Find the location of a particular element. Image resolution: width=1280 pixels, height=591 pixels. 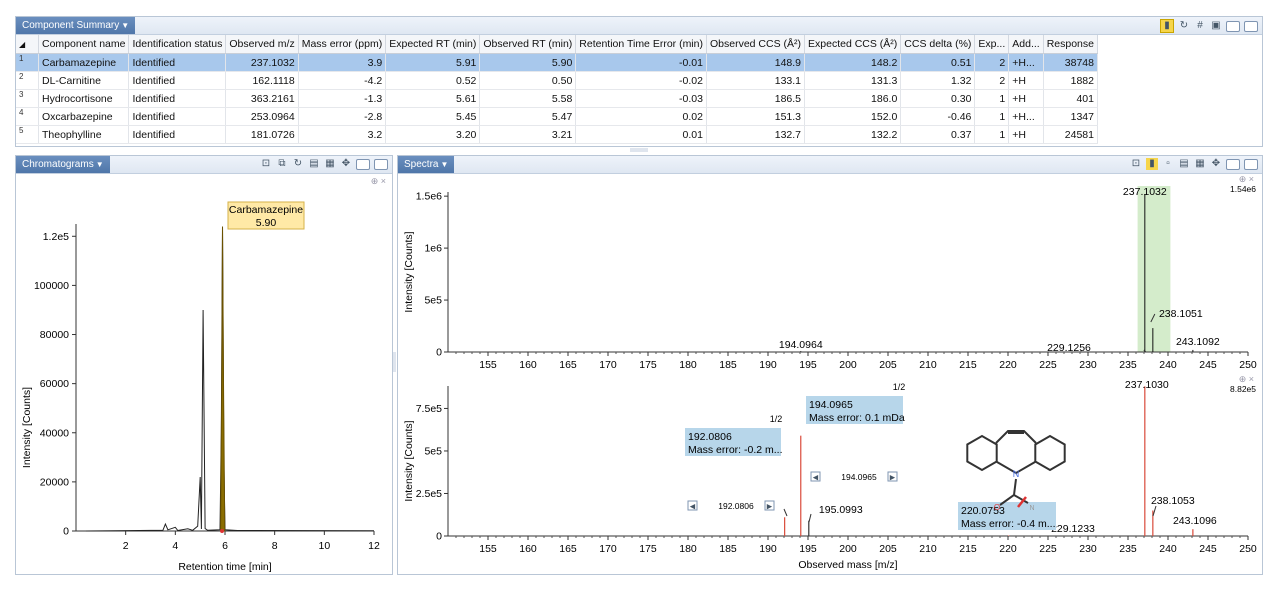

x-tick-label: 185 is located at coordinates (728, 365).